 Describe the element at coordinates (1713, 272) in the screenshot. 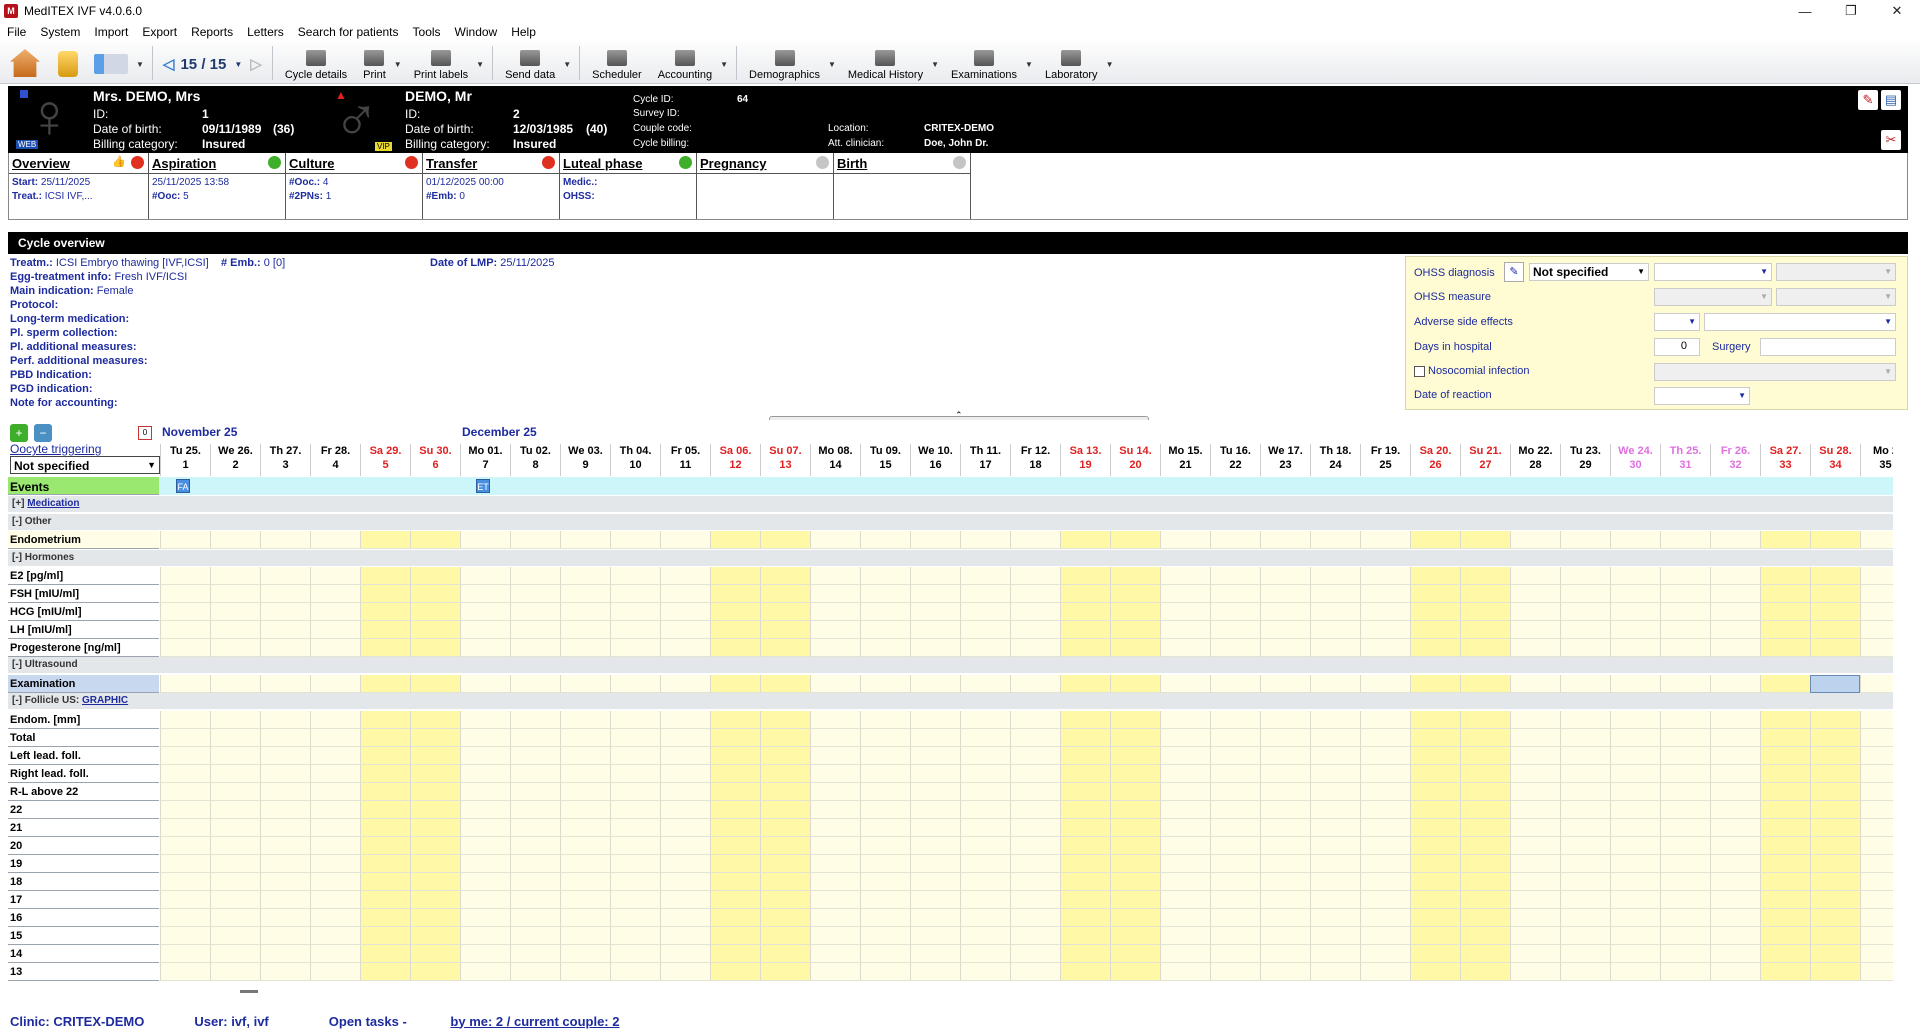

I see `ohss-diagnosis-sub-select: ▼` at that location.